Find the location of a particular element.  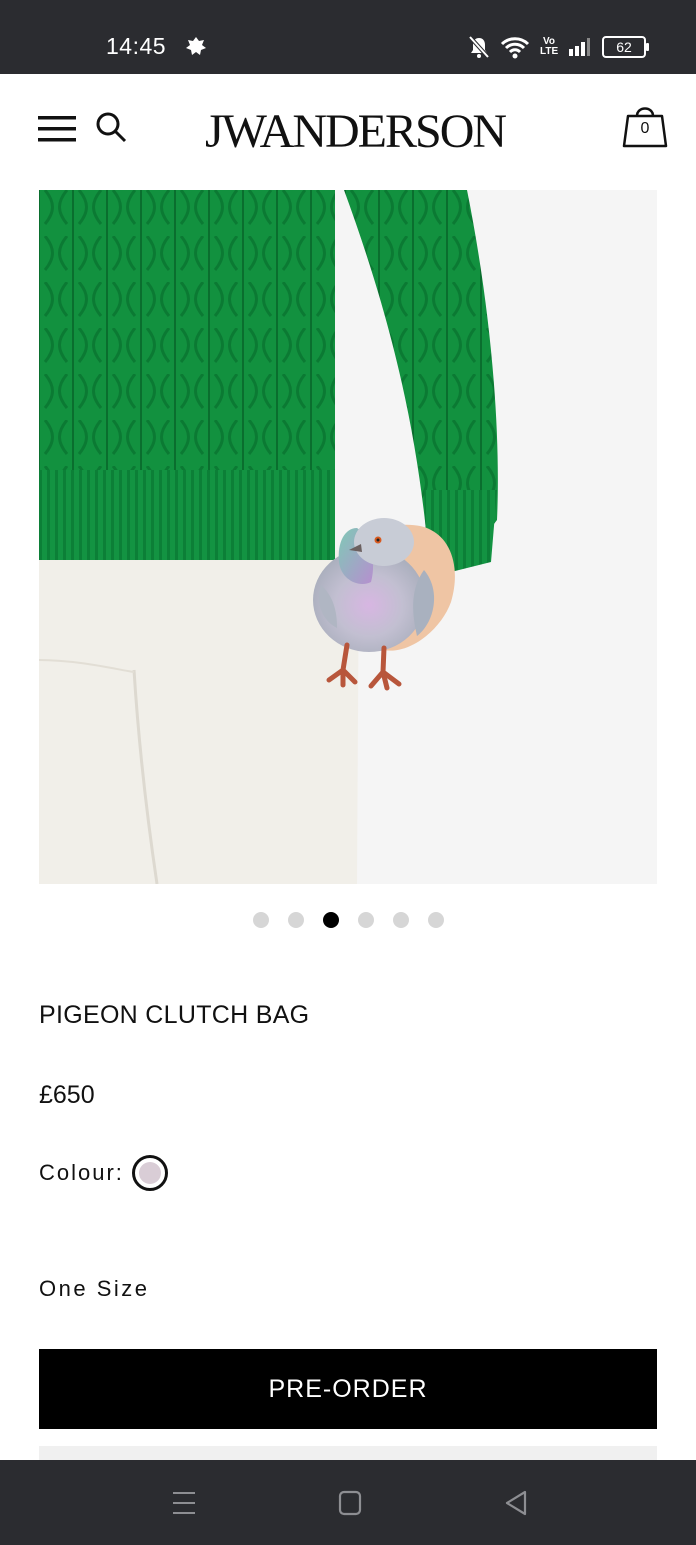

back-icon is located at coordinates (517, 1503).